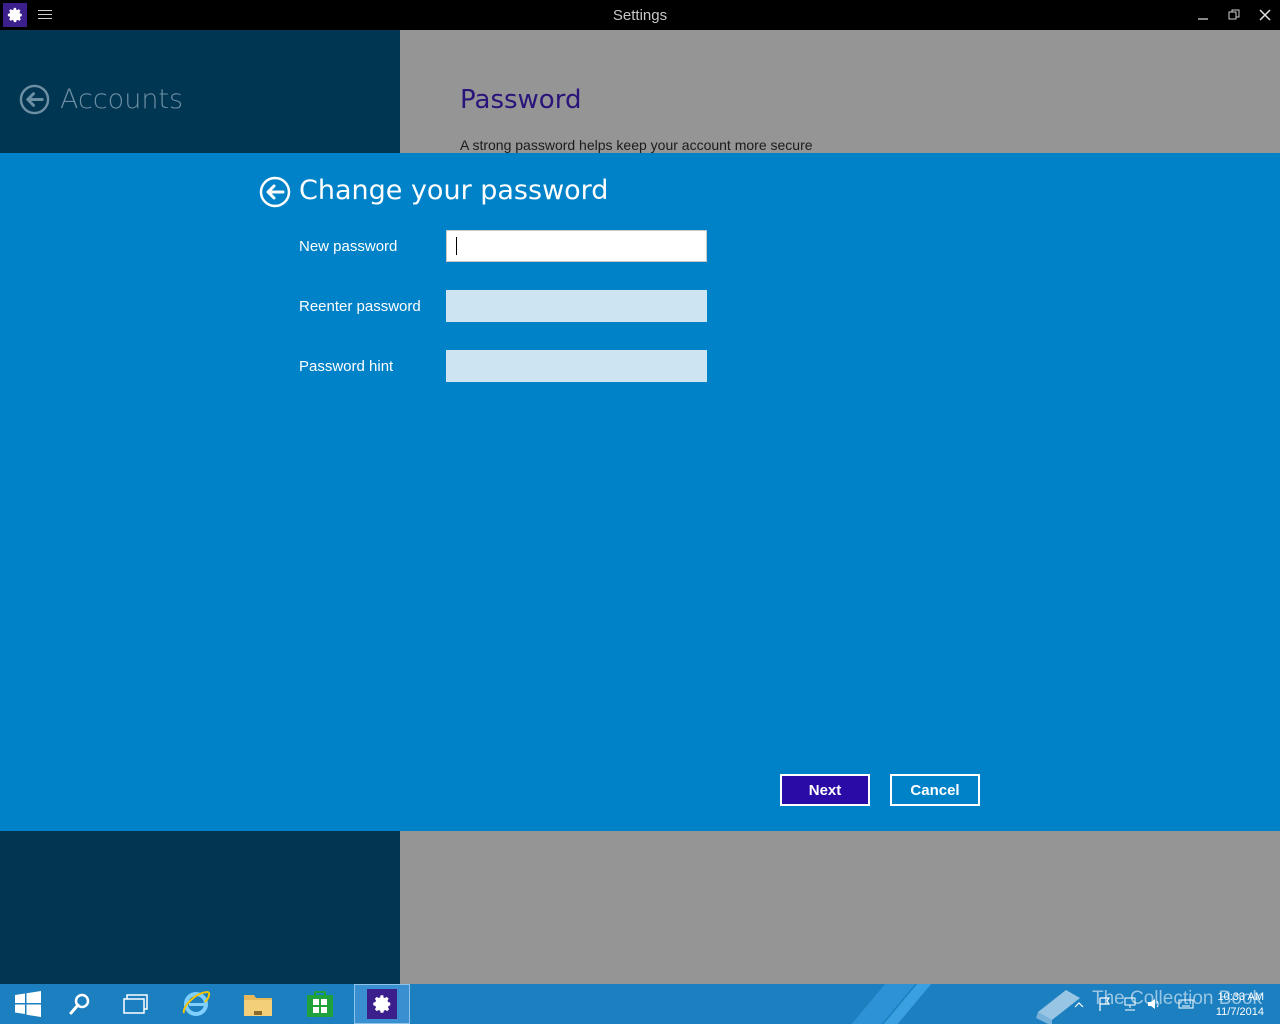 The height and width of the screenshot is (1024, 1280). Describe the element at coordinates (454, 190) in the screenshot. I see `dialog-title: Change your password` at that location.